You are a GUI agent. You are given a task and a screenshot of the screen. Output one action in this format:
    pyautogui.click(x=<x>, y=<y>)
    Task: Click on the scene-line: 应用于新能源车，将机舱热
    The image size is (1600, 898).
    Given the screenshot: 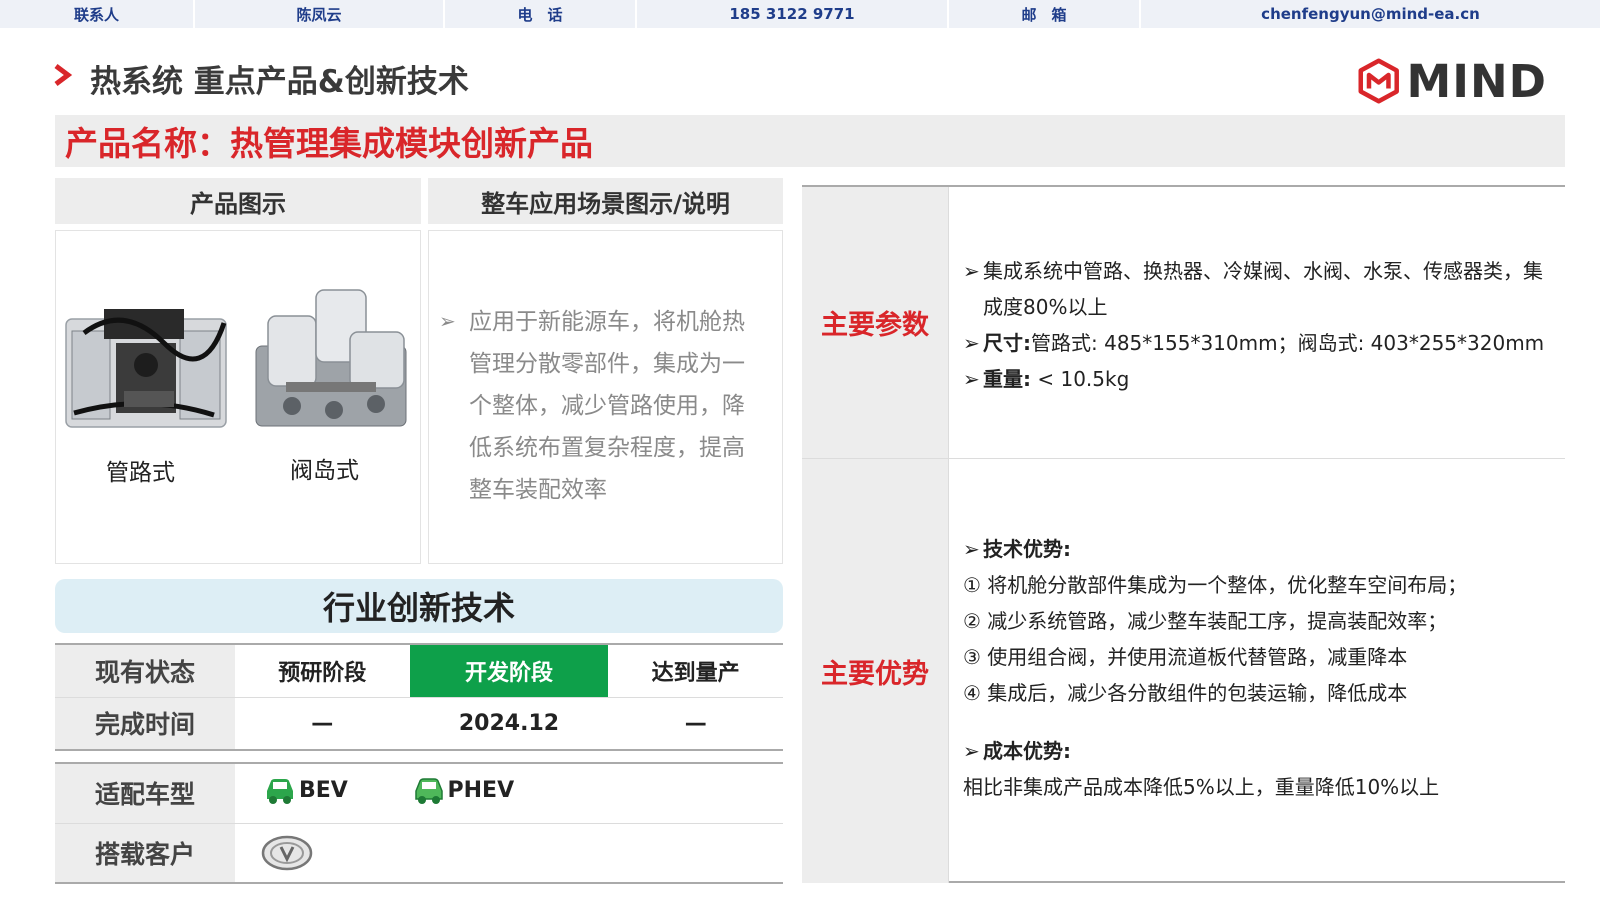 What is the action you would take?
    pyautogui.click(x=607, y=322)
    